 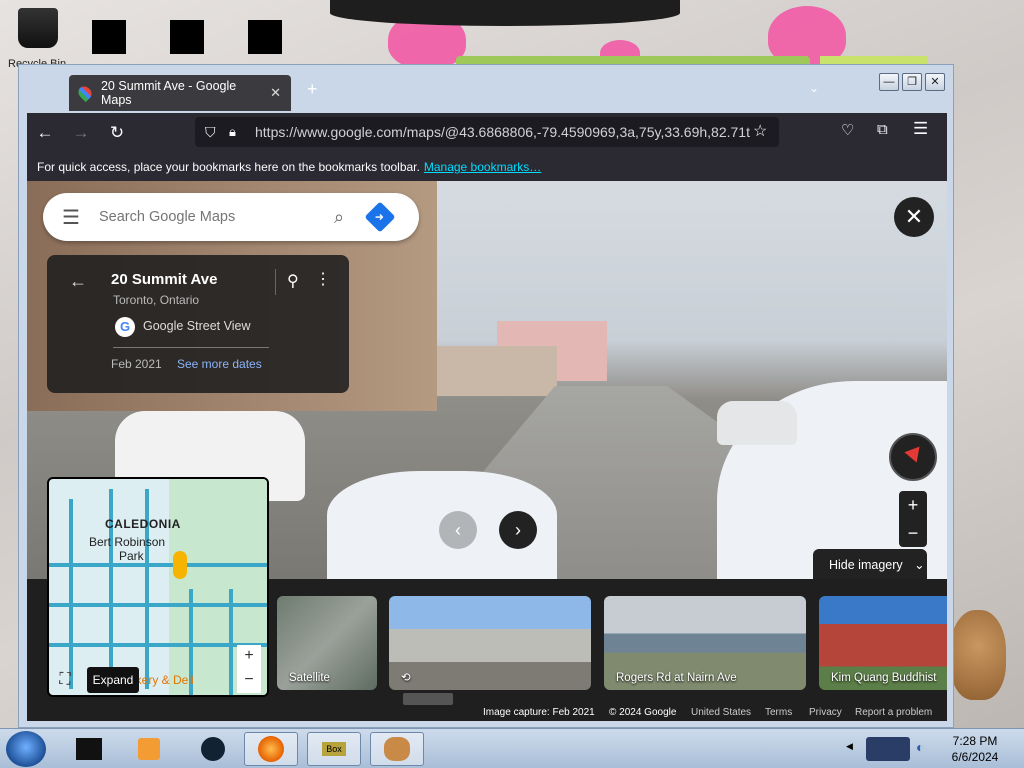 I want to click on tray-overflow-icon: ◀, so click(x=849, y=746).